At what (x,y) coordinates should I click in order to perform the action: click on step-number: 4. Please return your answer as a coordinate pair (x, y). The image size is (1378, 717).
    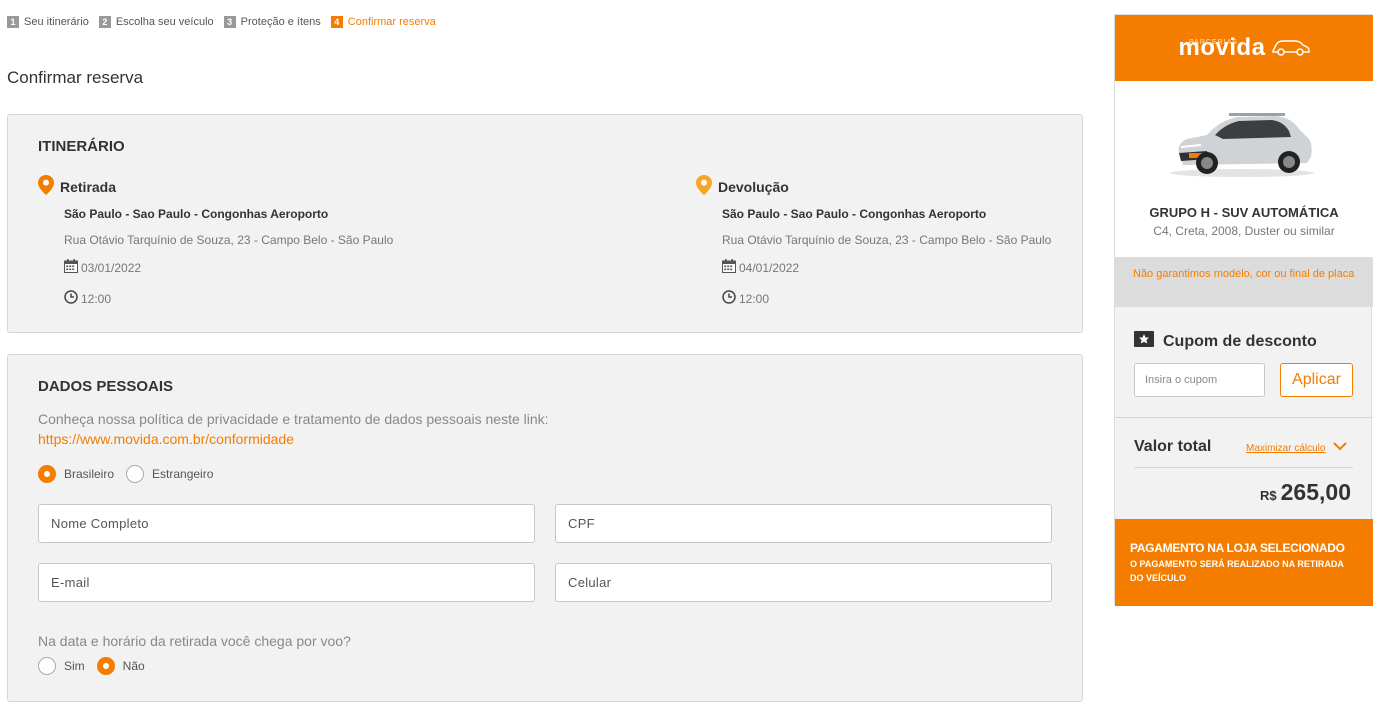
    Looking at the image, I should click on (336, 22).